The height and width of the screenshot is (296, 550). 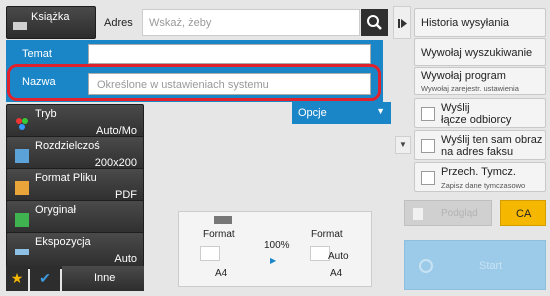 I want to click on temp-save-sub: Zapisz dane tymczasowo, so click(x=483, y=185).